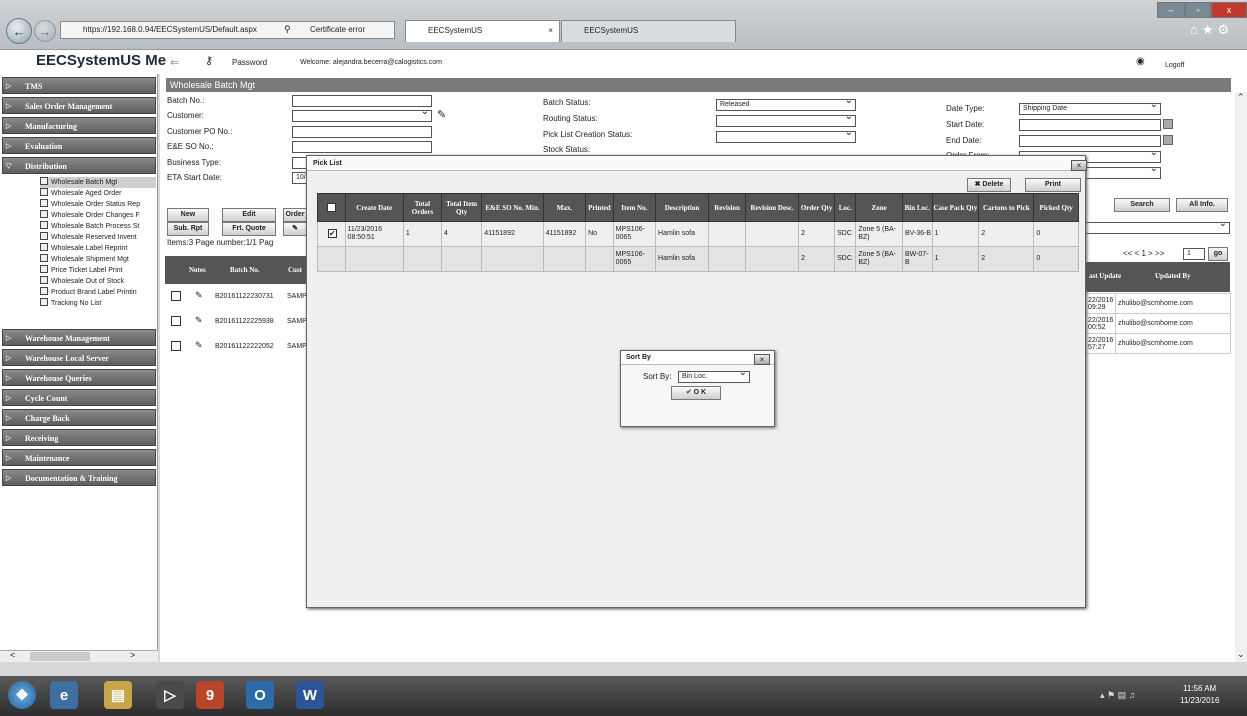  I want to click on customer-select, so click(362, 116).